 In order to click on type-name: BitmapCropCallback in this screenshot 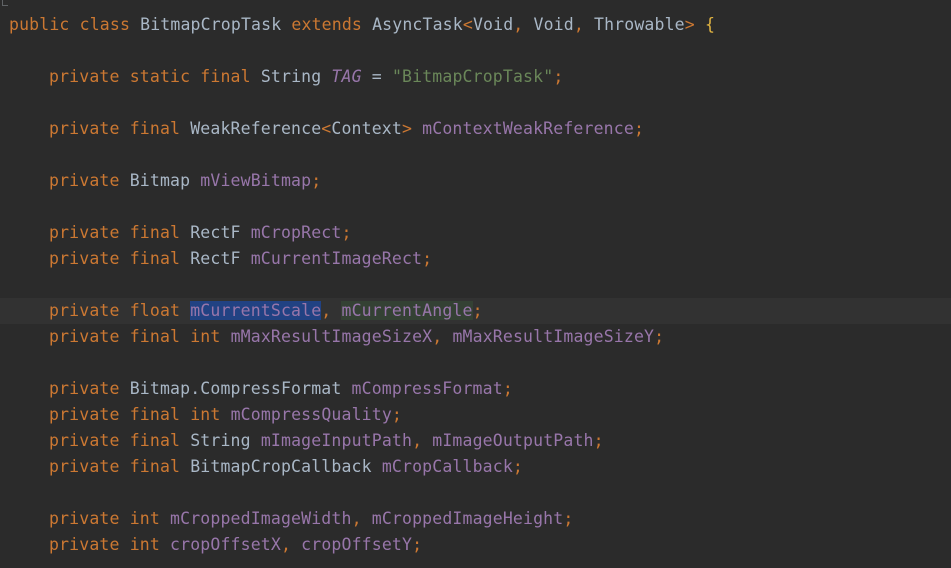, I will do `click(281, 466)`.